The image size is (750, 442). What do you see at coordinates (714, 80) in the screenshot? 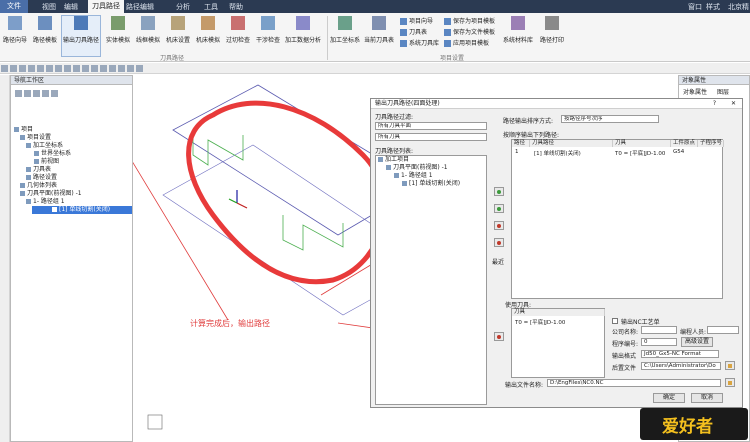
I see `attr-panel-title: 对象属性` at bounding box center [714, 80].